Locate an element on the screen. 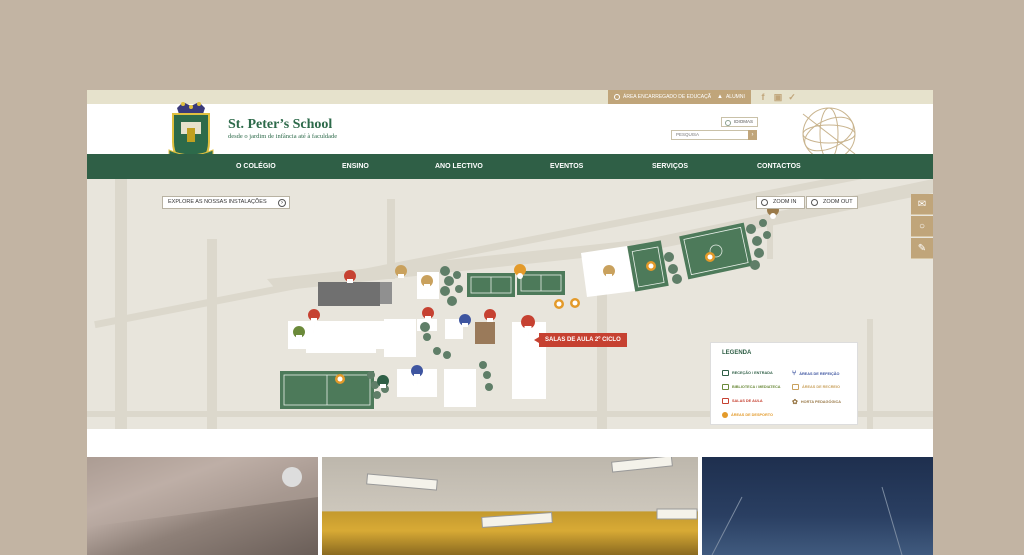  nav-ano-lectivo: ANO LECTIVO is located at coordinates (459, 166).